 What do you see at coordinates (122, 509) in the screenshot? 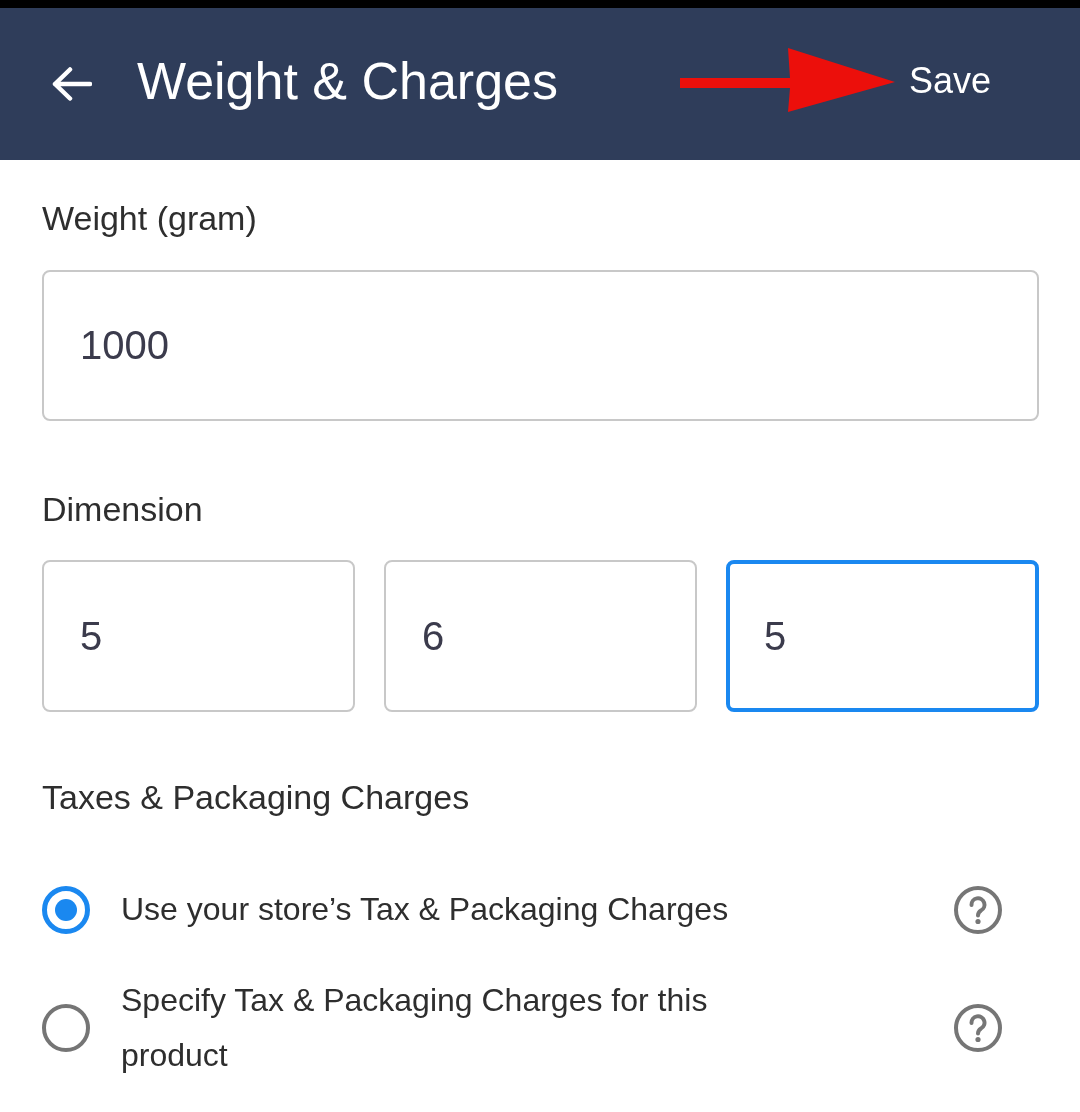
I see `field-label: Dimension` at bounding box center [122, 509].